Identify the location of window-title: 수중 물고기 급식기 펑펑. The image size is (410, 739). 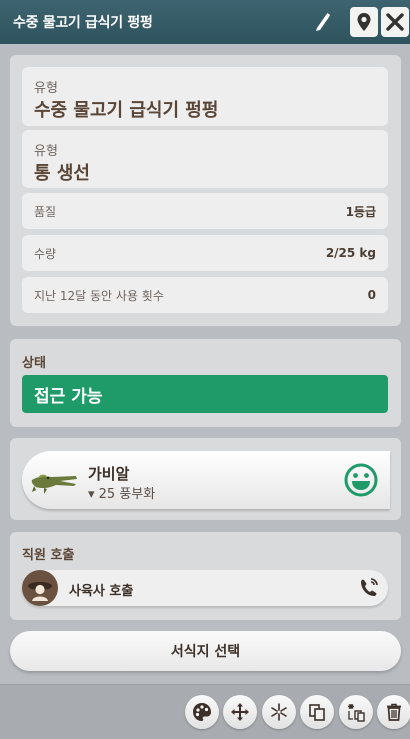
(83, 23).